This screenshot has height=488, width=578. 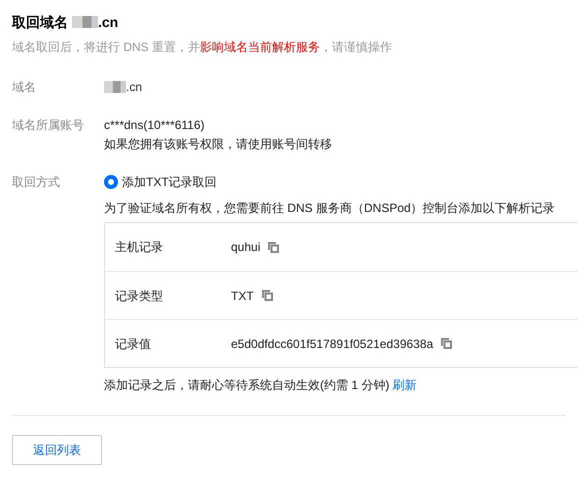 What do you see at coordinates (261, 385) in the screenshot?
I see `wait-note: 添加记录之后，请耐心等待系统自动生效(约需 1 分钟) 刷新` at bounding box center [261, 385].